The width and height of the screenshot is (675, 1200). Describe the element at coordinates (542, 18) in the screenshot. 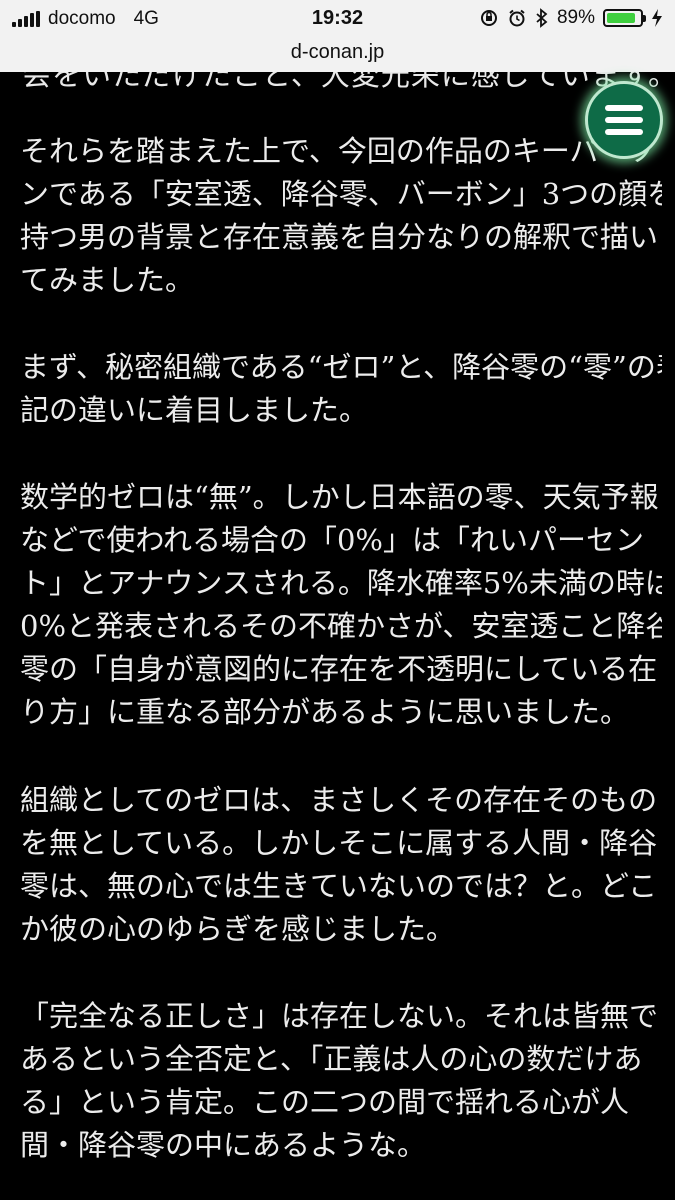

I see `bluetooth-icon` at that location.